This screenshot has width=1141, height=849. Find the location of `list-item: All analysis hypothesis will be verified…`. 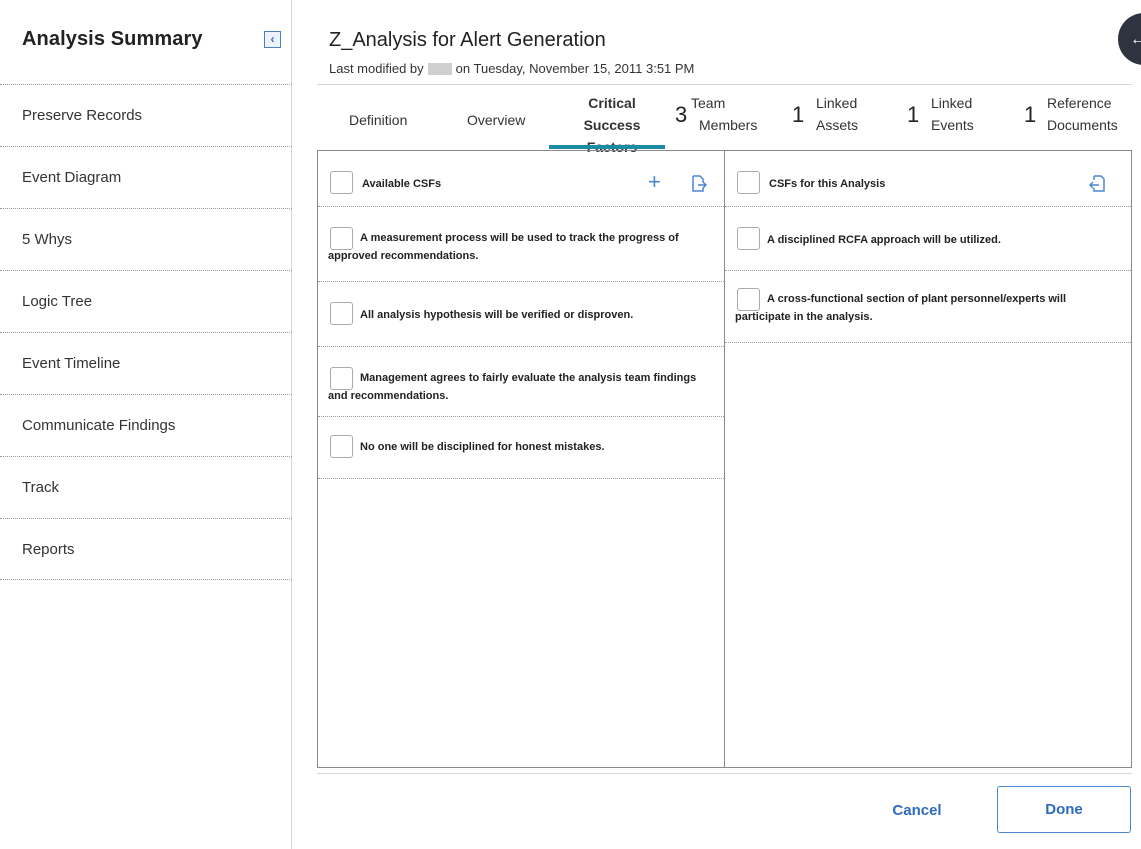

list-item: All analysis hypothesis will be verified… is located at coordinates (521, 314).